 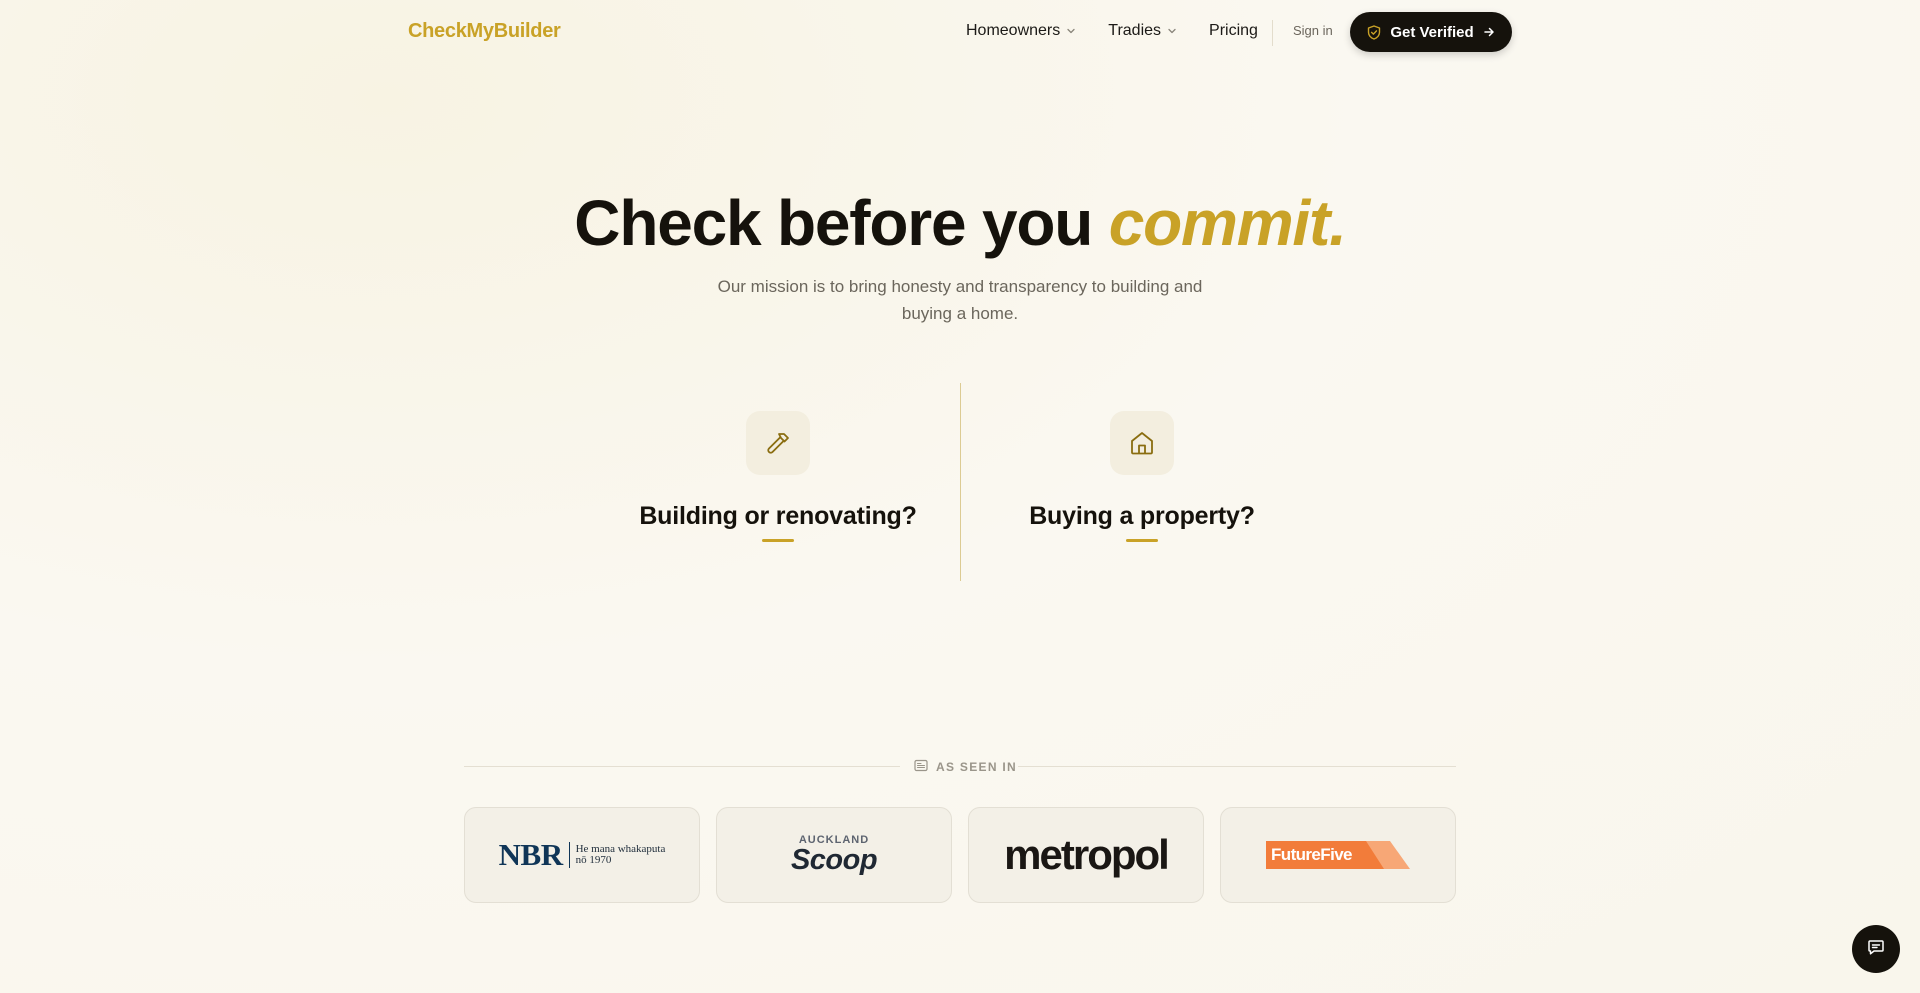 I want to click on press-logo-nbr: NBR He mana whakaputa nō 1970, so click(x=582, y=855).